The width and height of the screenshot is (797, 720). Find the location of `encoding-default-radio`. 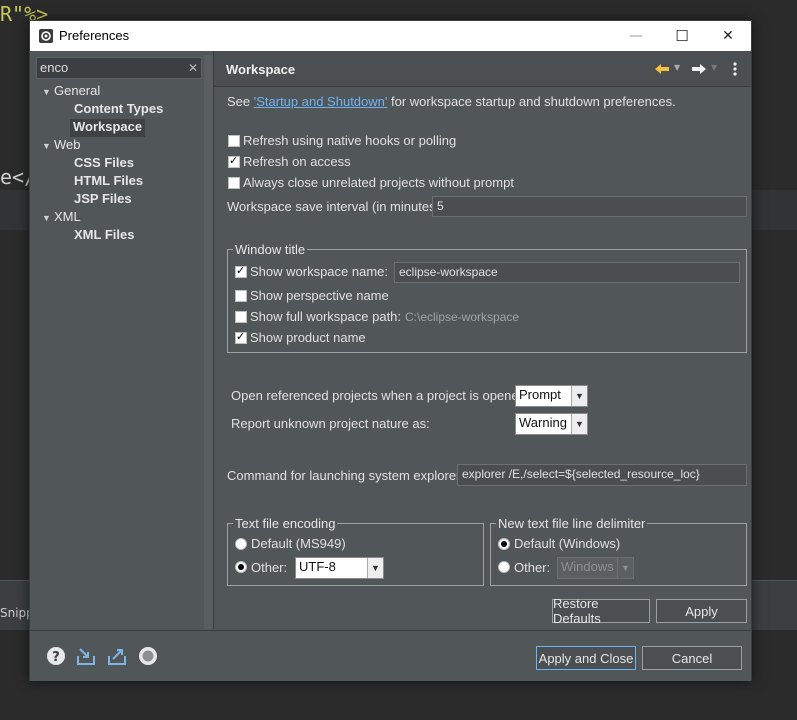

encoding-default-radio is located at coordinates (241, 544).